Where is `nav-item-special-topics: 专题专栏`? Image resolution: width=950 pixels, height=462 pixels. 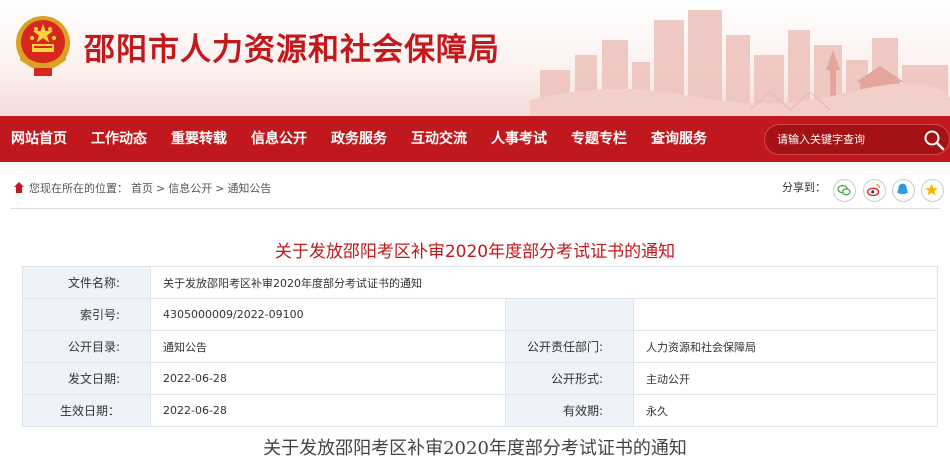
nav-item-special-topics: 专题专栏 is located at coordinates (599, 139).